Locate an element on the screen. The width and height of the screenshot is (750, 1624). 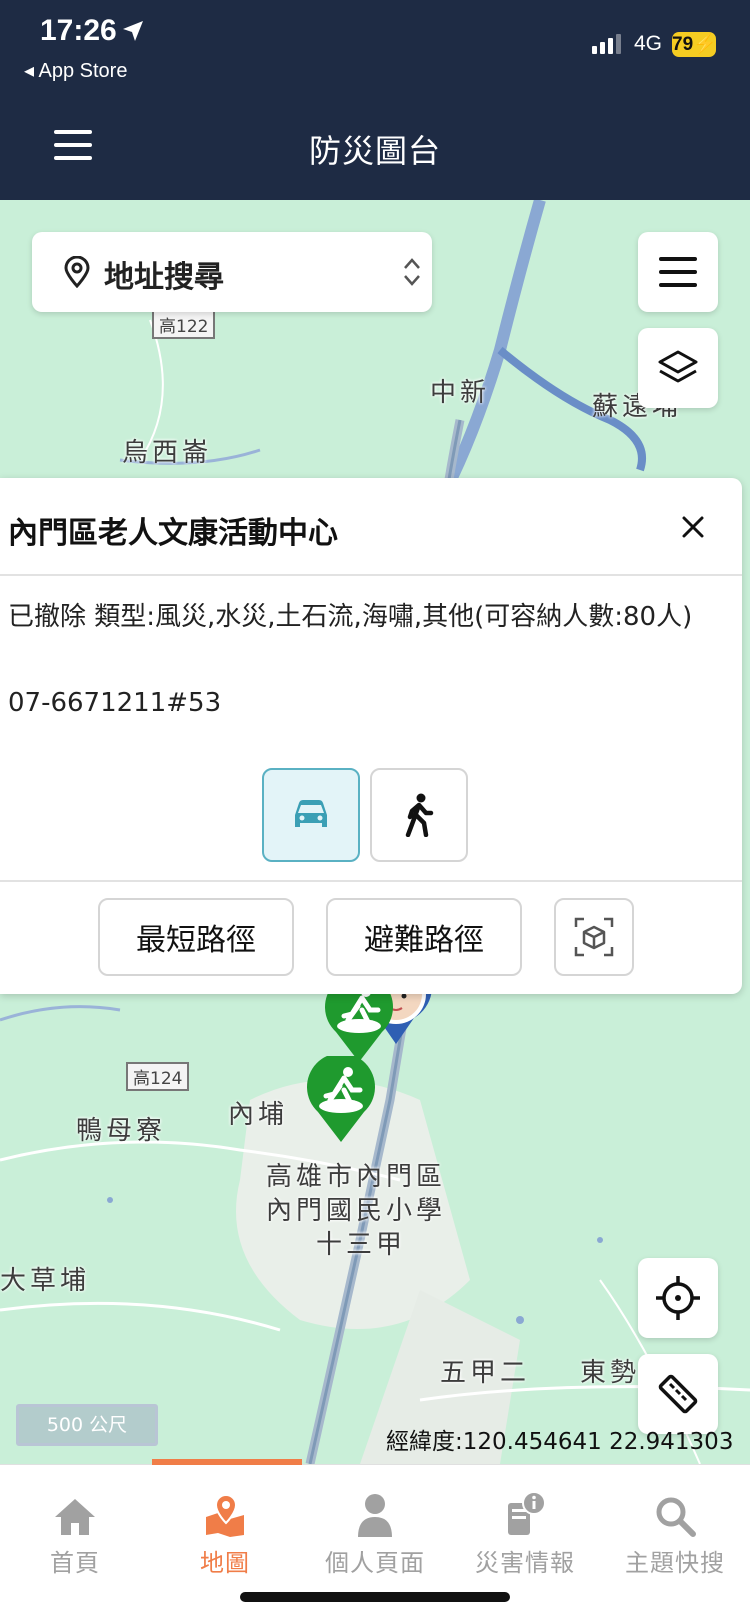
person-icon is located at coordinates (375, 1515).